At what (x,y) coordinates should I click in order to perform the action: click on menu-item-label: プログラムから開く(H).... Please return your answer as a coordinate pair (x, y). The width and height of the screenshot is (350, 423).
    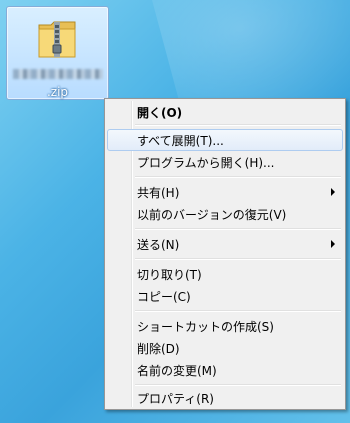
    Looking at the image, I should click on (206, 163).